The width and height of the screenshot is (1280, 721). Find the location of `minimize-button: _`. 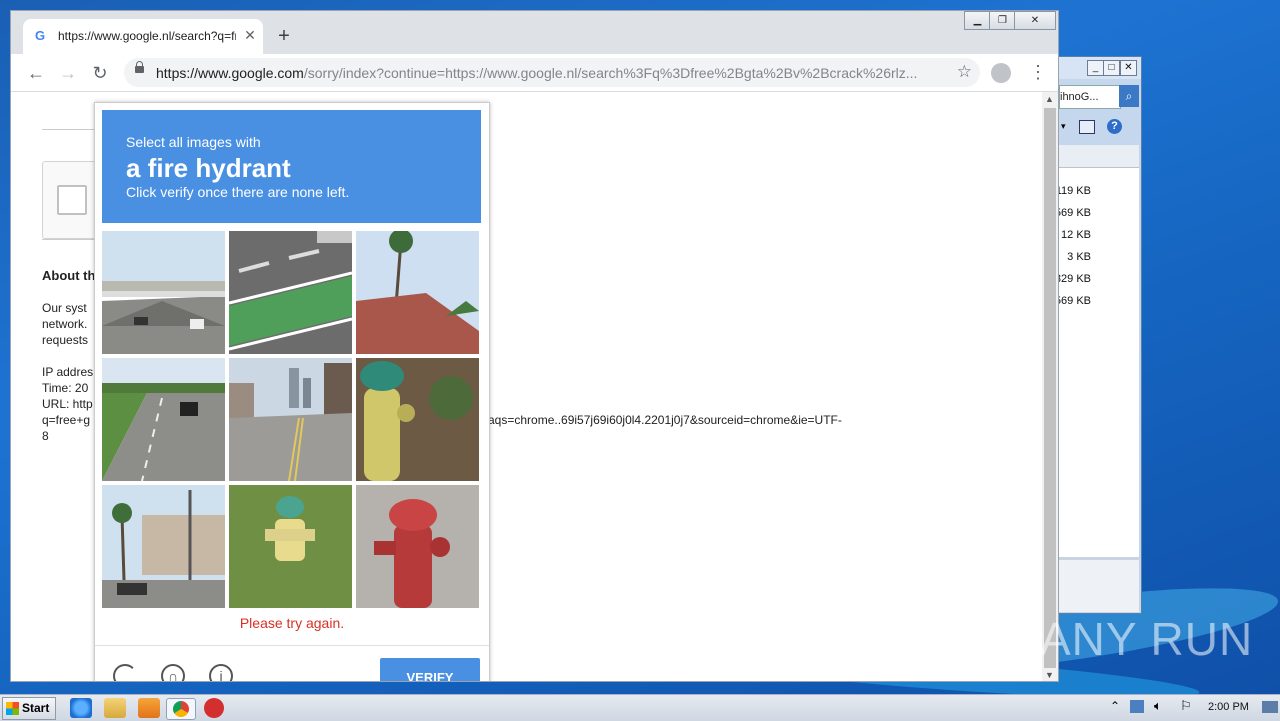

minimize-button: _ is located at coordinates (1095, 68).